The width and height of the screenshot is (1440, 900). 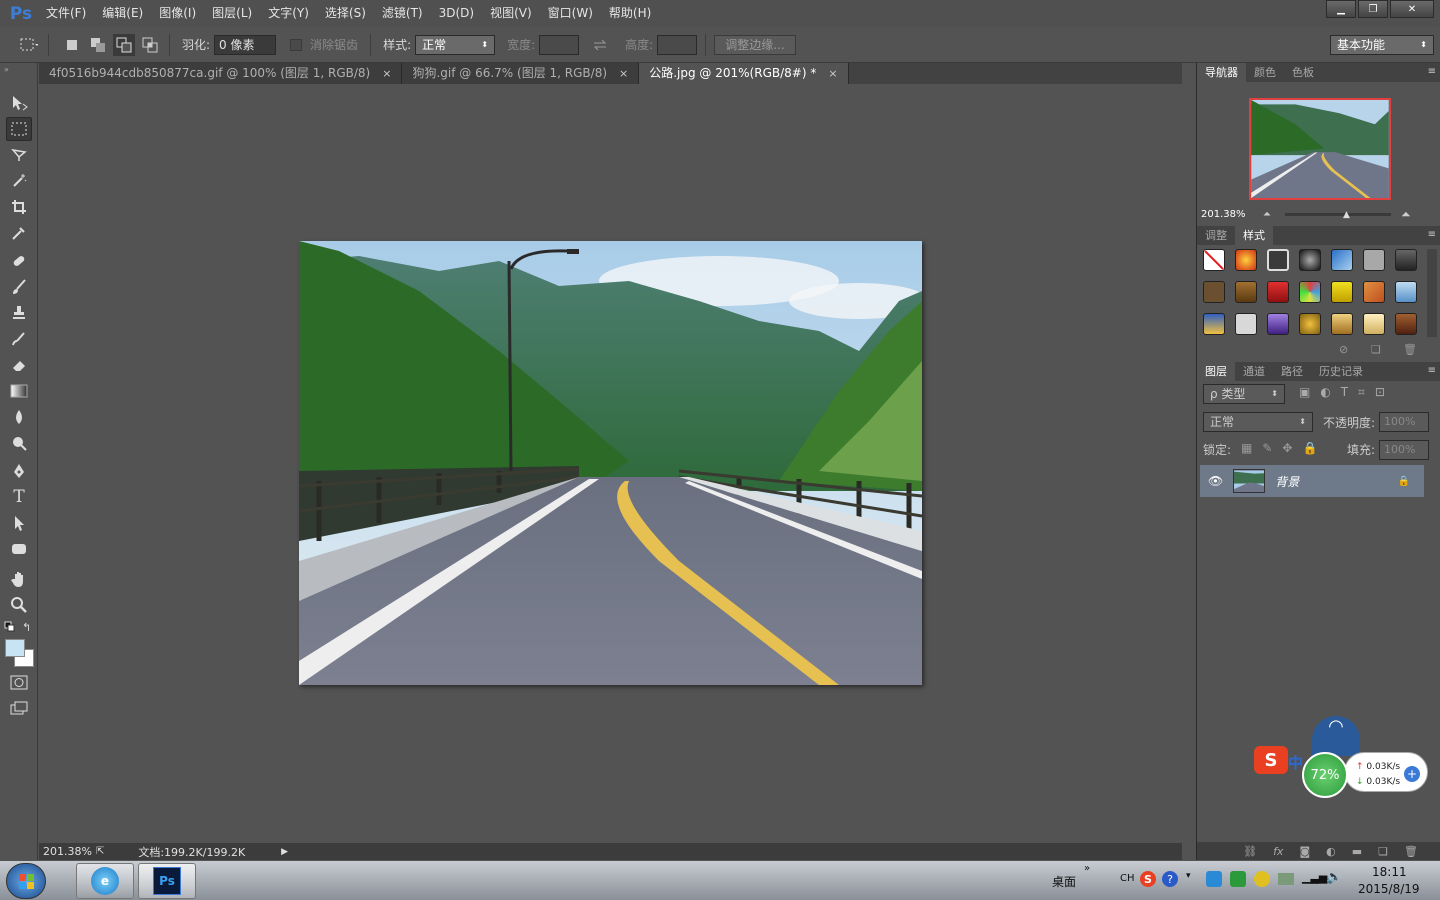 What do you see at coordinates (19, 523) in the screenshot?
I see `path-selection-tool-icon` at bounding box center [19, 523].